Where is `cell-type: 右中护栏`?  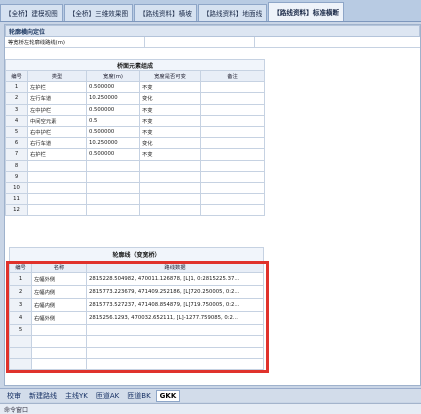 cell-type: 右中护栏 is located at coordinates (57, 132).